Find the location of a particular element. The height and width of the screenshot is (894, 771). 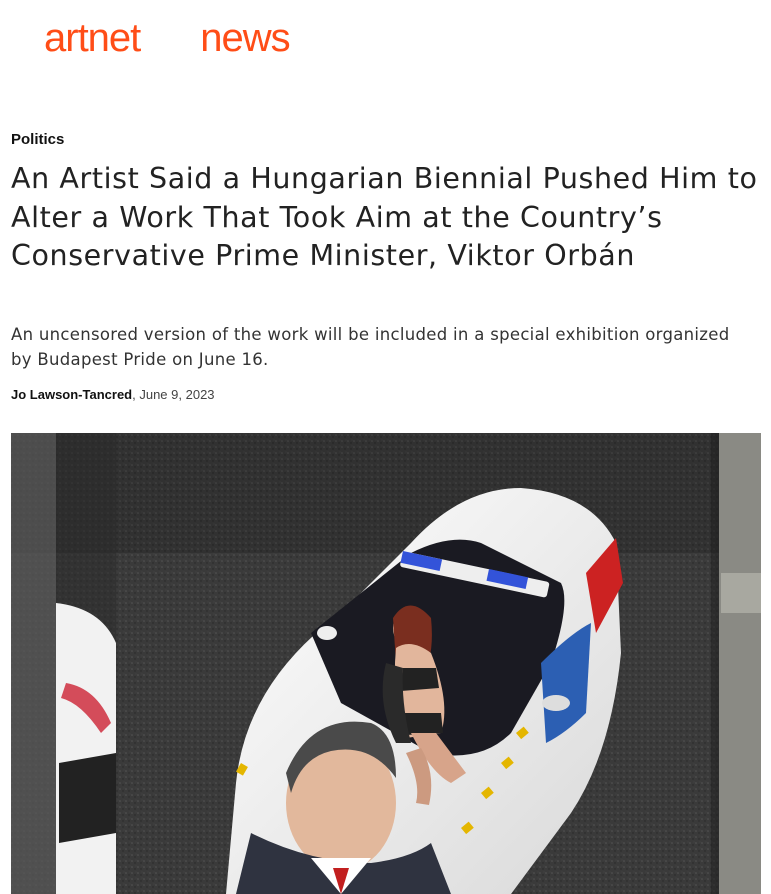

artnet-news-logo: artnet news is located at coordinates (167, 38).